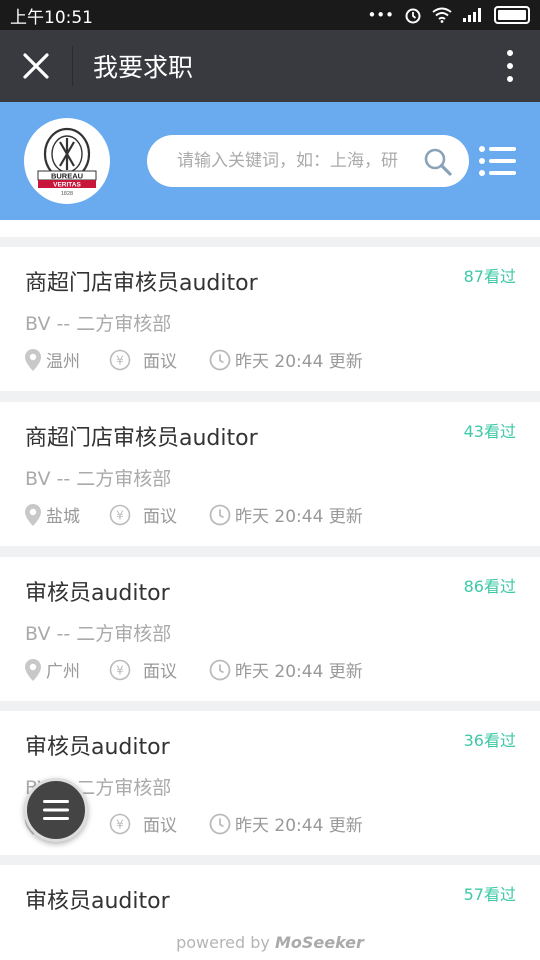 The image size is (540, 960). I want to click on more-dots-icon: •••, so click(380, 15).